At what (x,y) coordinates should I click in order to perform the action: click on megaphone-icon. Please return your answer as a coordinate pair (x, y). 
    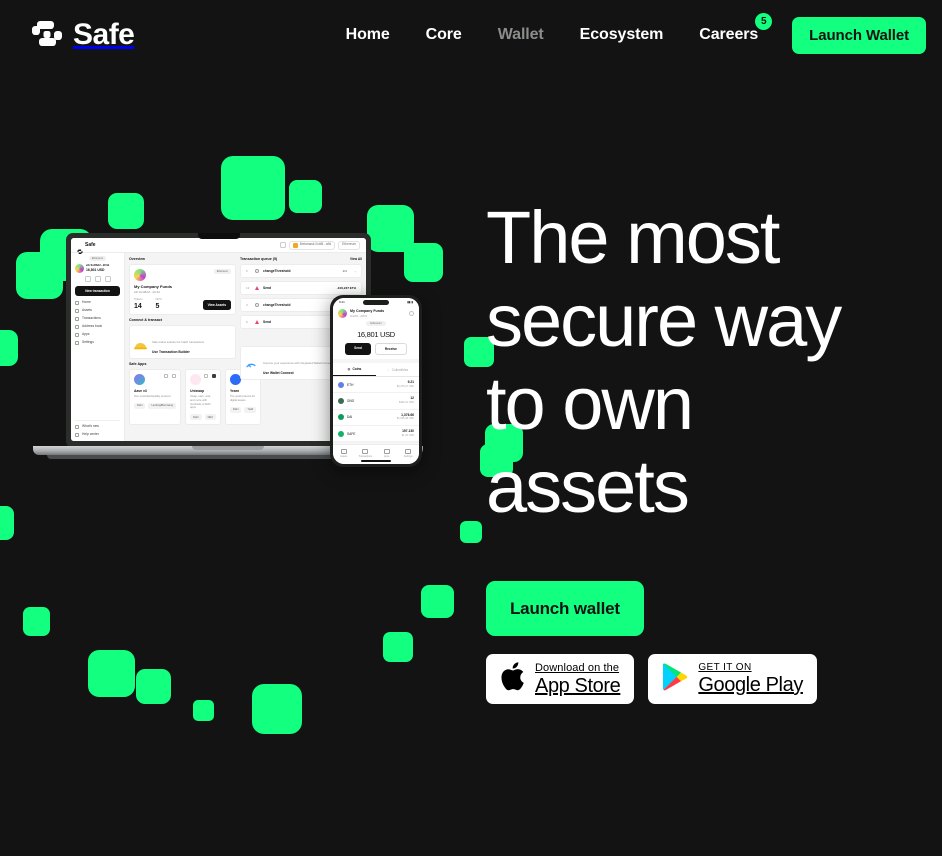
    Looking at the image, I should click on (77, 427).